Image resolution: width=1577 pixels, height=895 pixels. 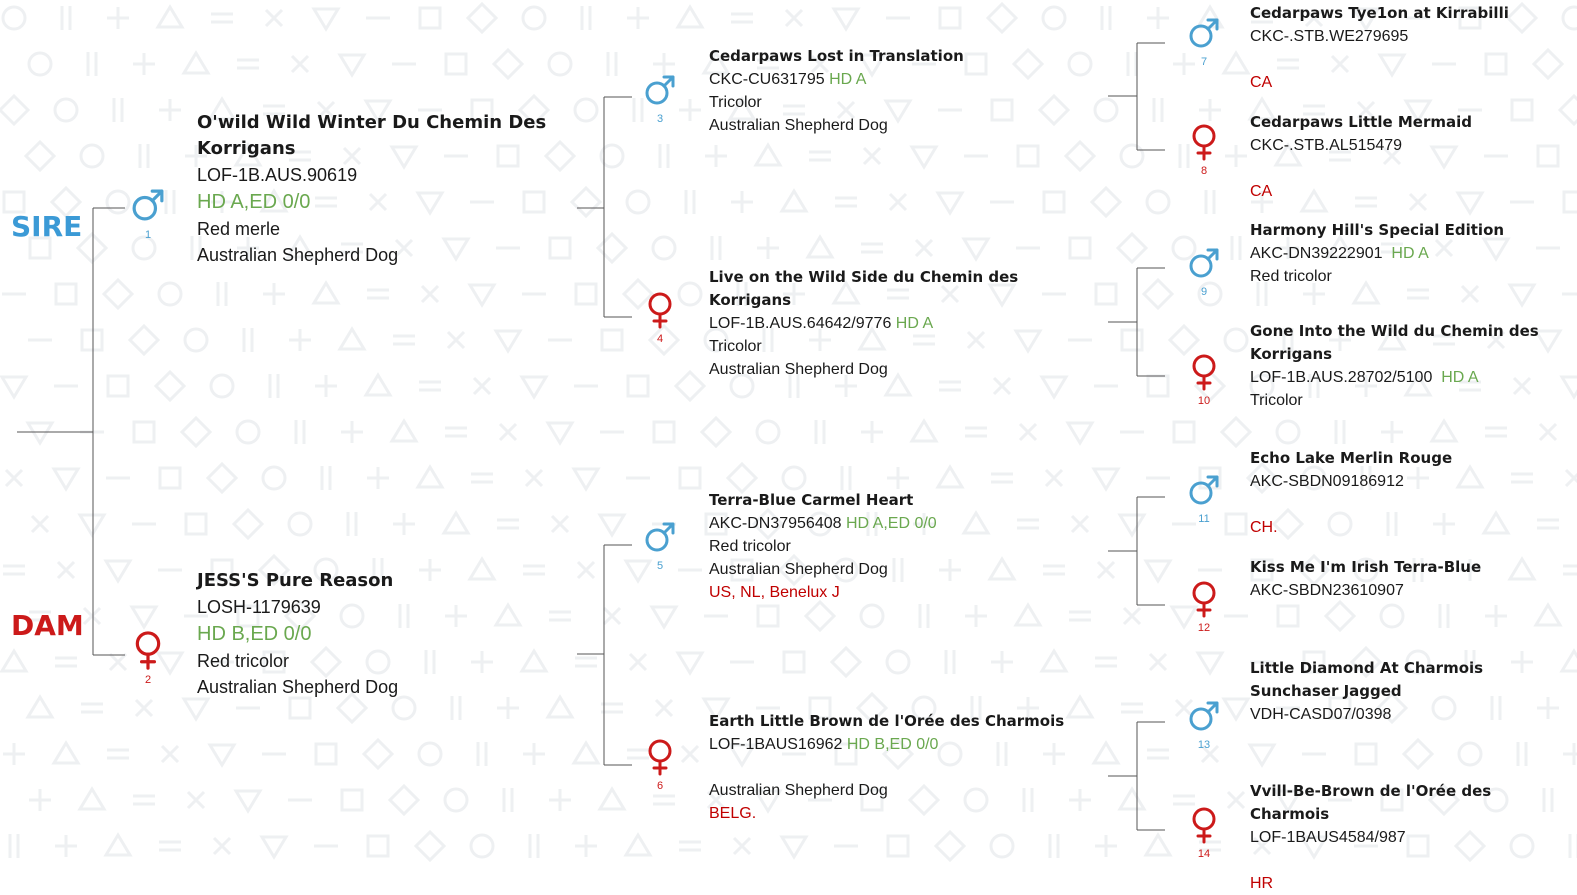 What do you see at coordinates (1204, 292) in the screenshot?
I see `dog-number-label: 9` at bounding box center [1204, 292].